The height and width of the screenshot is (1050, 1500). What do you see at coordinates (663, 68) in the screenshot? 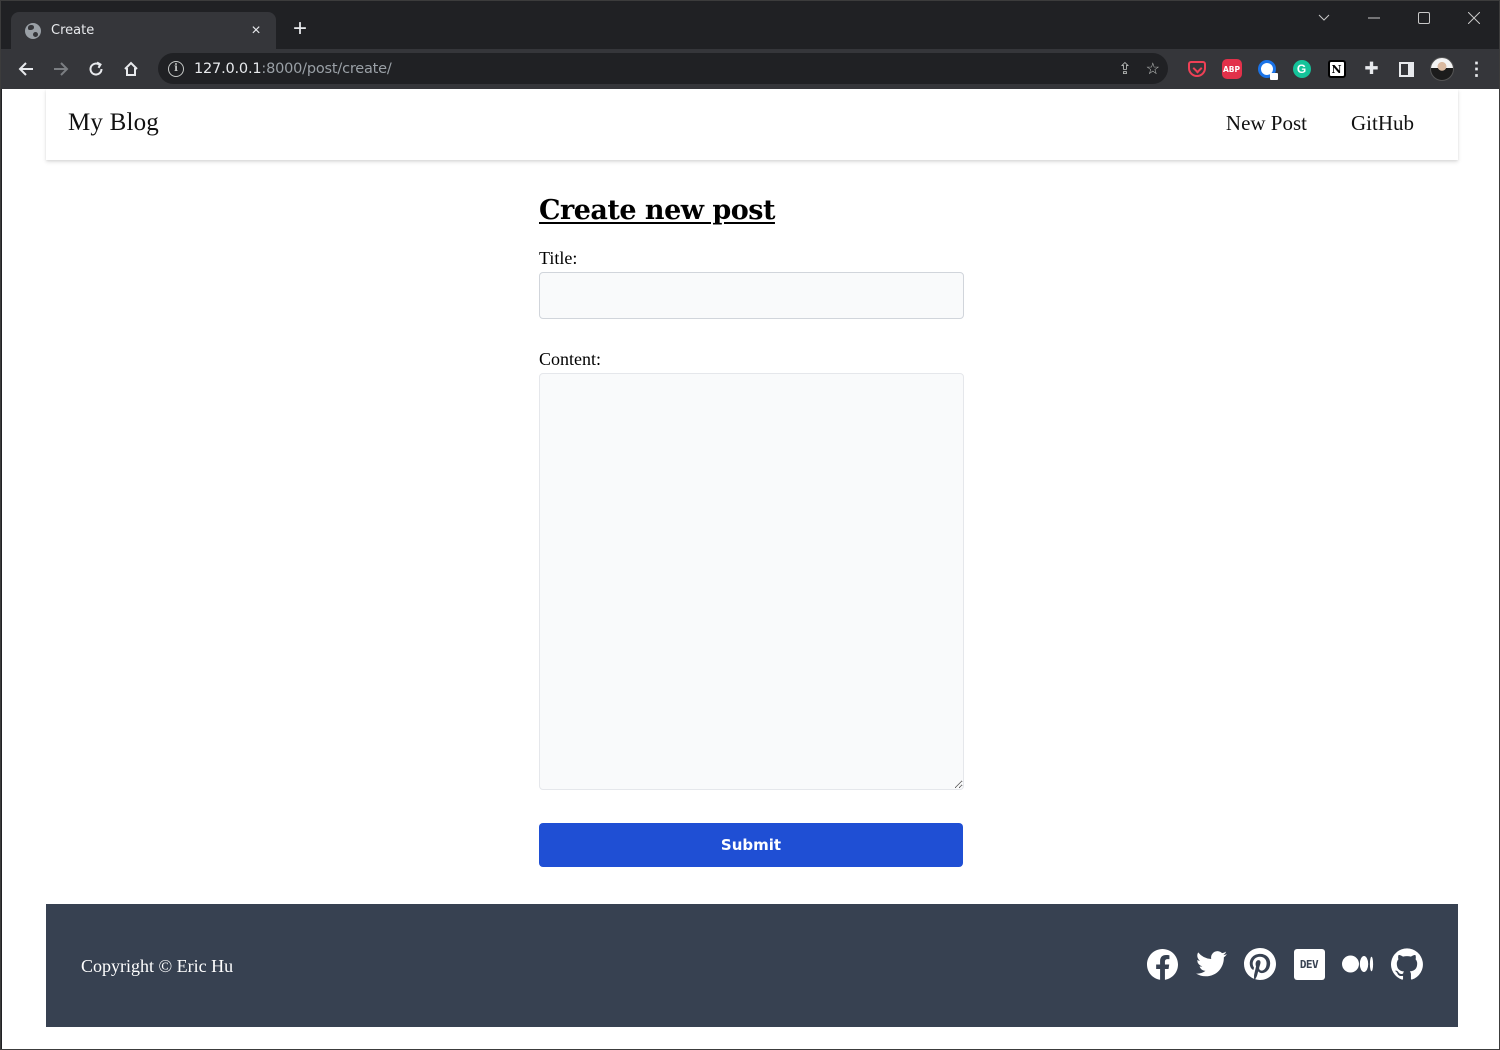
I see `address-bar: i 127.0.0.1:8000/post/create/ ⇪ ☆` at bounding box center [663, 68].